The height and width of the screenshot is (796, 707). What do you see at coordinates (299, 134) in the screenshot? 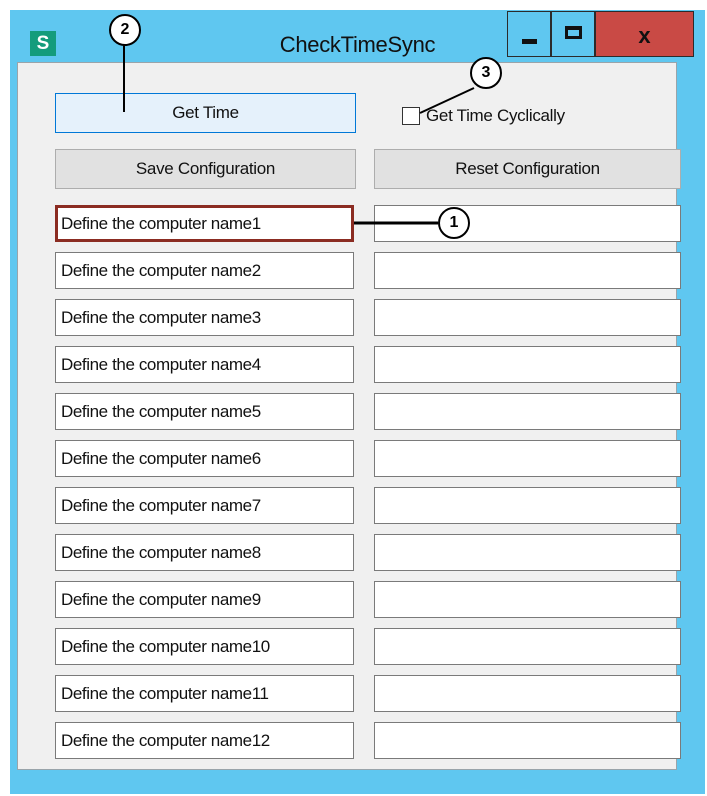
I see `callout-leaders` at bounding box center [299, 134].